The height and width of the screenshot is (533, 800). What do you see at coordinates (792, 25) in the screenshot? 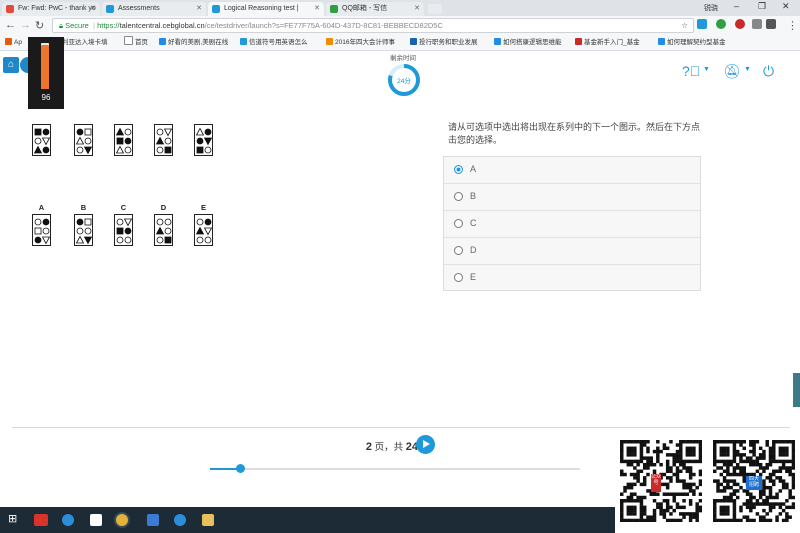
I see `menu-icon: ⋮` at bounding box center [792, 25].